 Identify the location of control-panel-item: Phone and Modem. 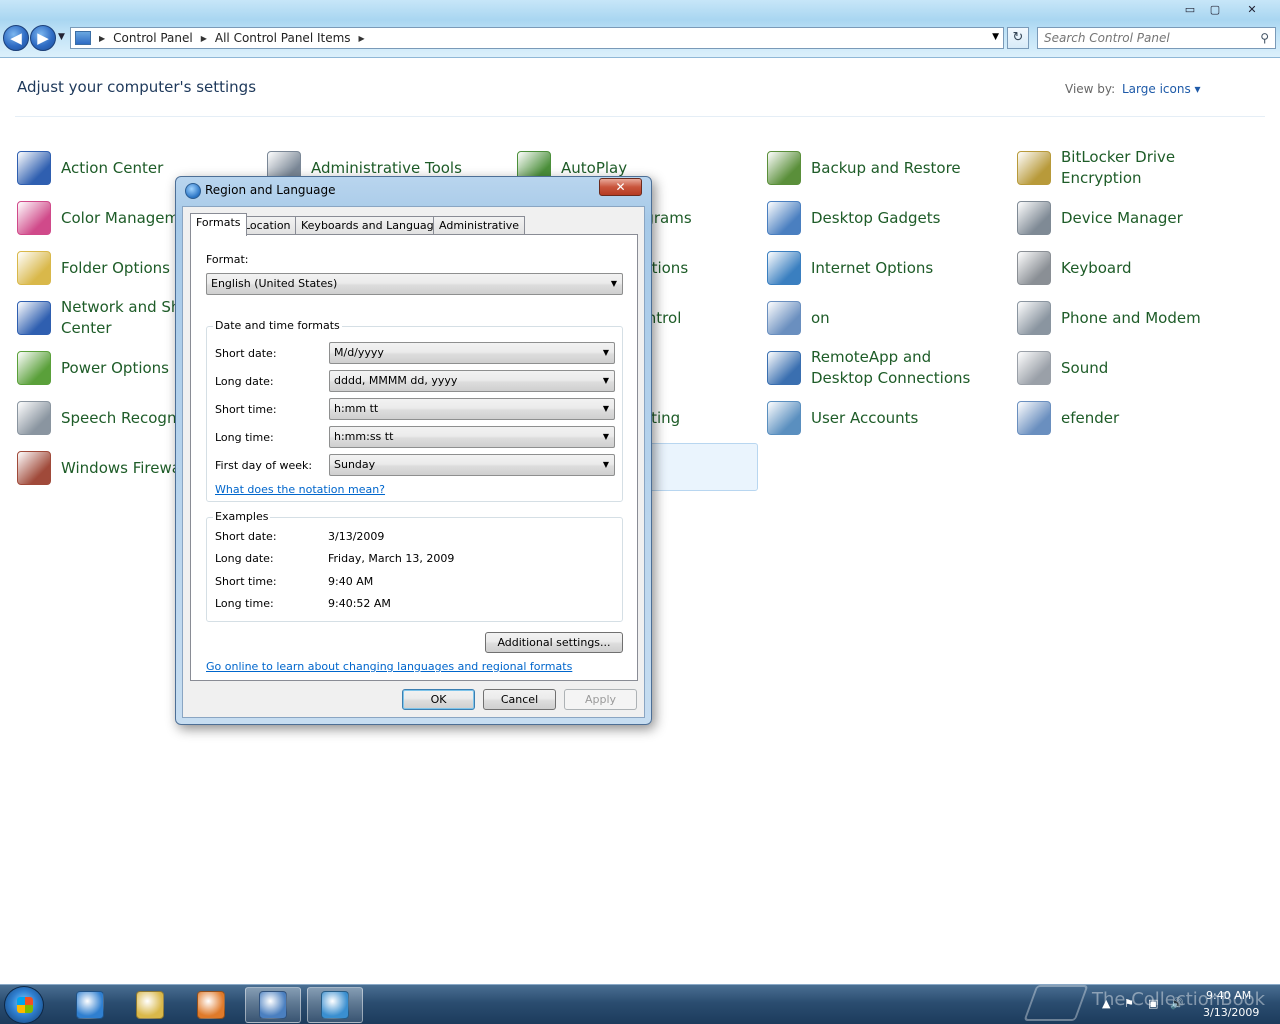
(1137, 318).